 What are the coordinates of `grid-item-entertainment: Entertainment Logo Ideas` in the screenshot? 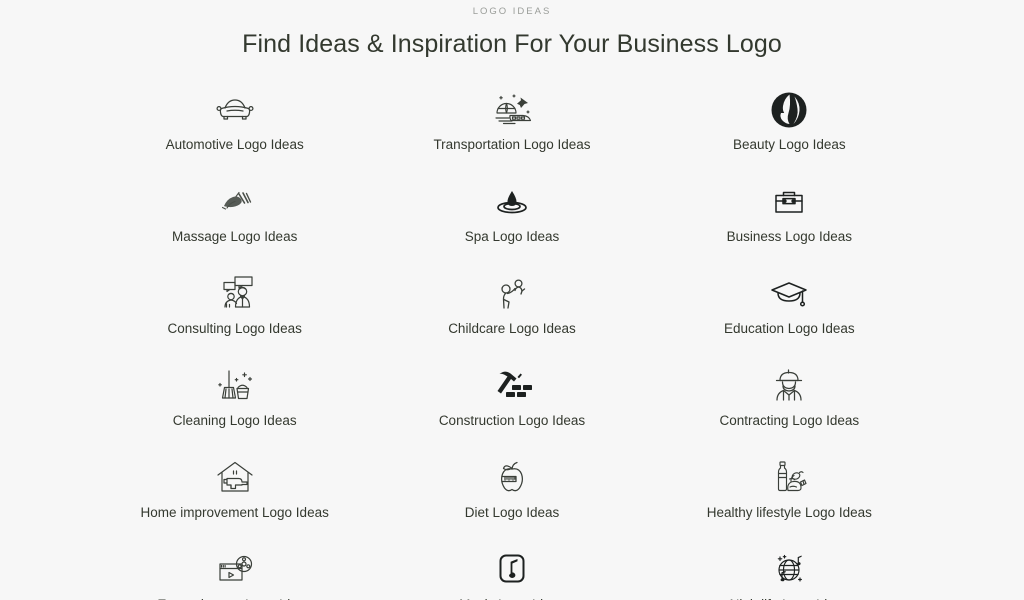 It's located at (234, 573).